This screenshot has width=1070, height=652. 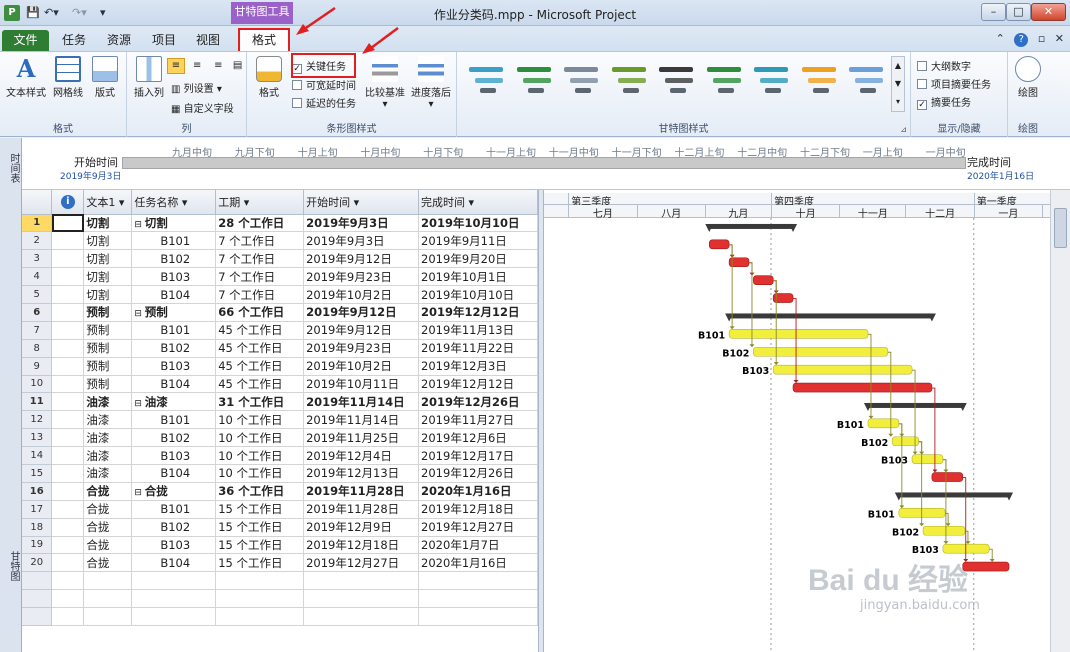 I want to click on table-row: 13 油漆 B102 10 个工作日 2019年11月25日 2019年12月6日, so click(x=280, y=438).